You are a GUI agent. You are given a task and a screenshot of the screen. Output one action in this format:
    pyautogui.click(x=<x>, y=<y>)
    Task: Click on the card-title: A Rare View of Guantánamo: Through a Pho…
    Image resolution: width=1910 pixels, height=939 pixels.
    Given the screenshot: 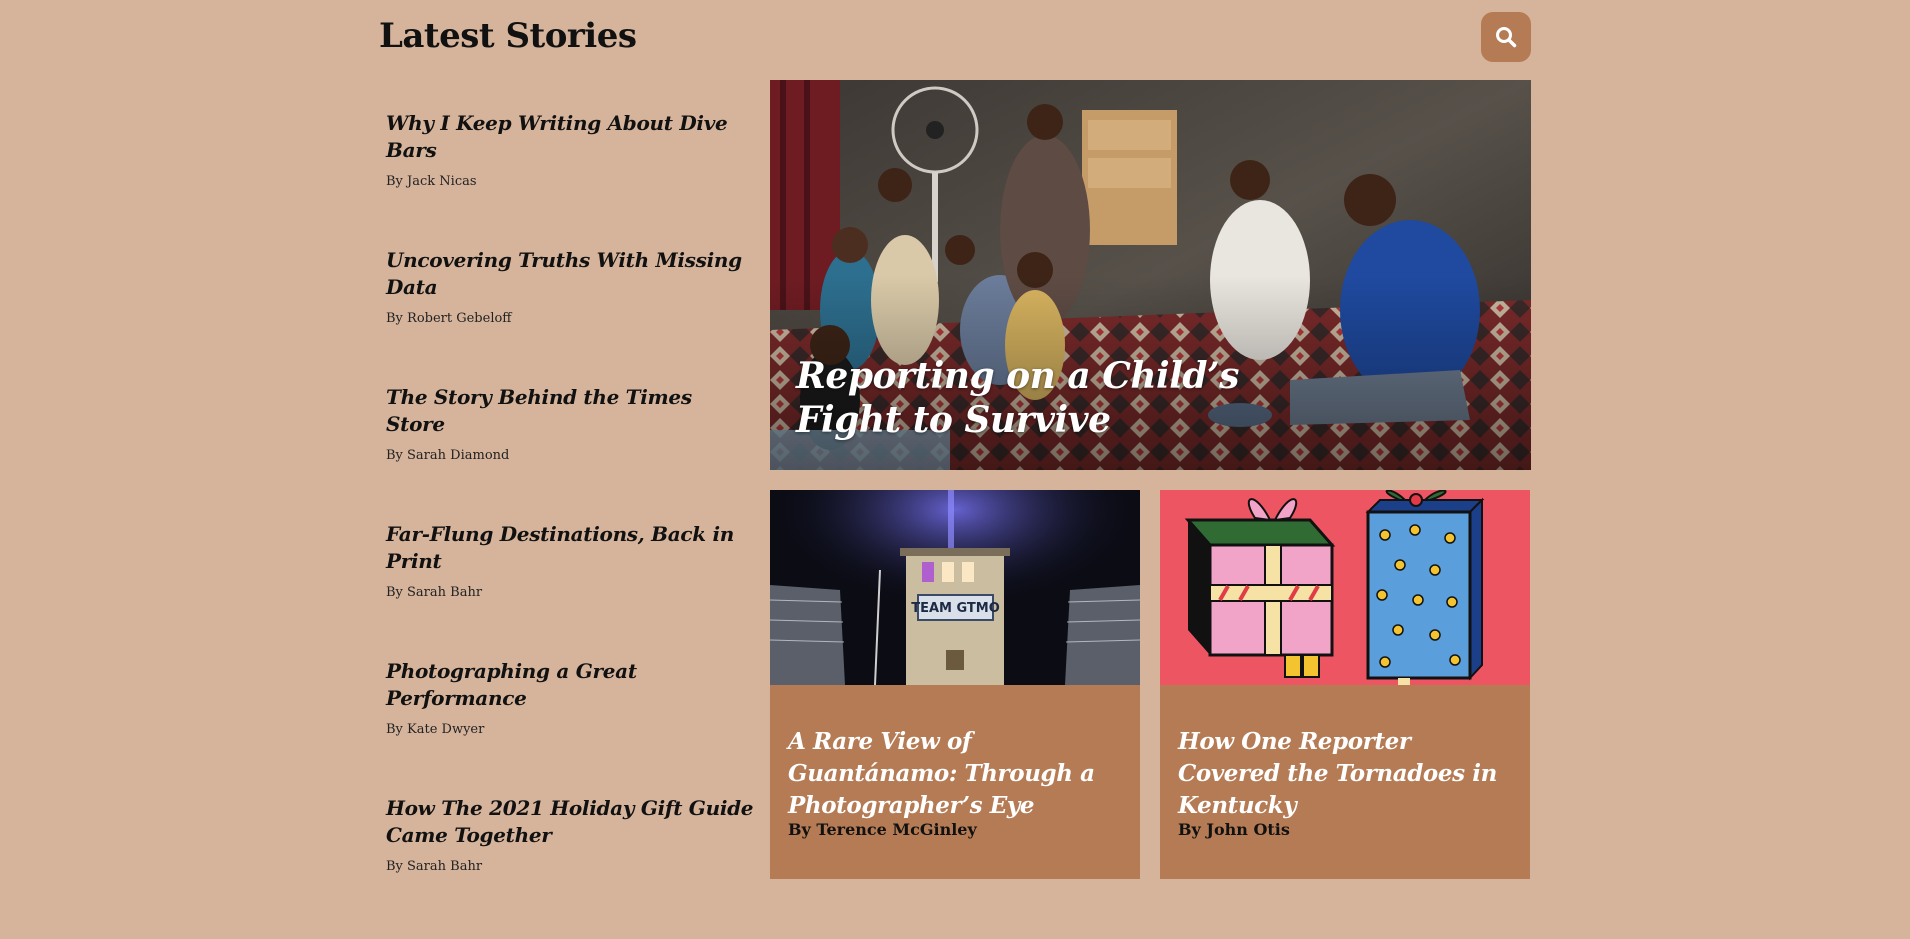 What is the action you would take?
    pyautogui.click(x=958, y=774)
    